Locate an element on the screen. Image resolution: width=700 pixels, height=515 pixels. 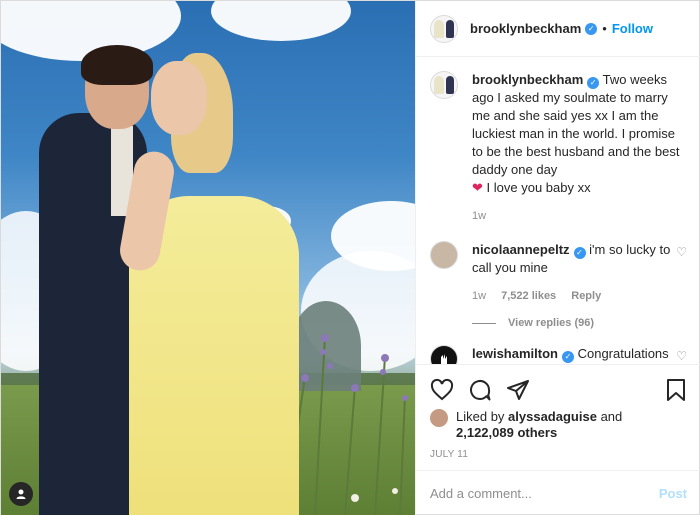
view-replies-button: View replies (96) is located at coordinates (579, 323).